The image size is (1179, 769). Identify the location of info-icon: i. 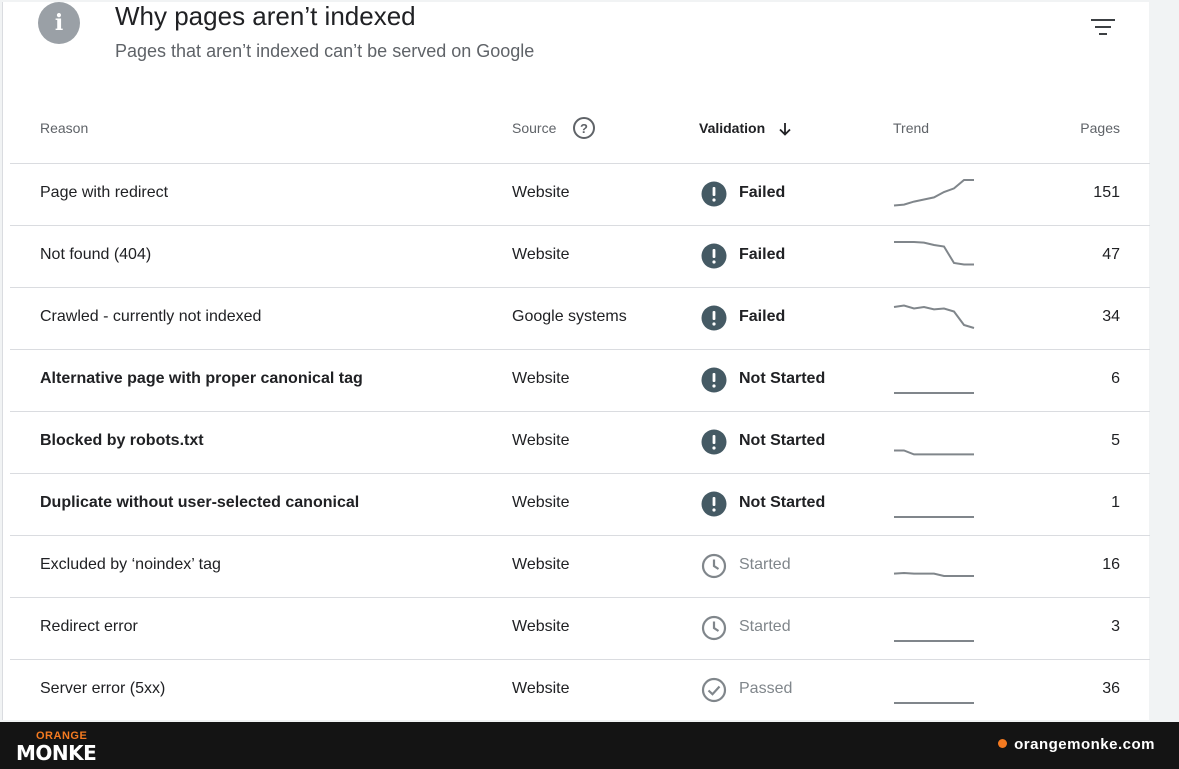
(59, 23).